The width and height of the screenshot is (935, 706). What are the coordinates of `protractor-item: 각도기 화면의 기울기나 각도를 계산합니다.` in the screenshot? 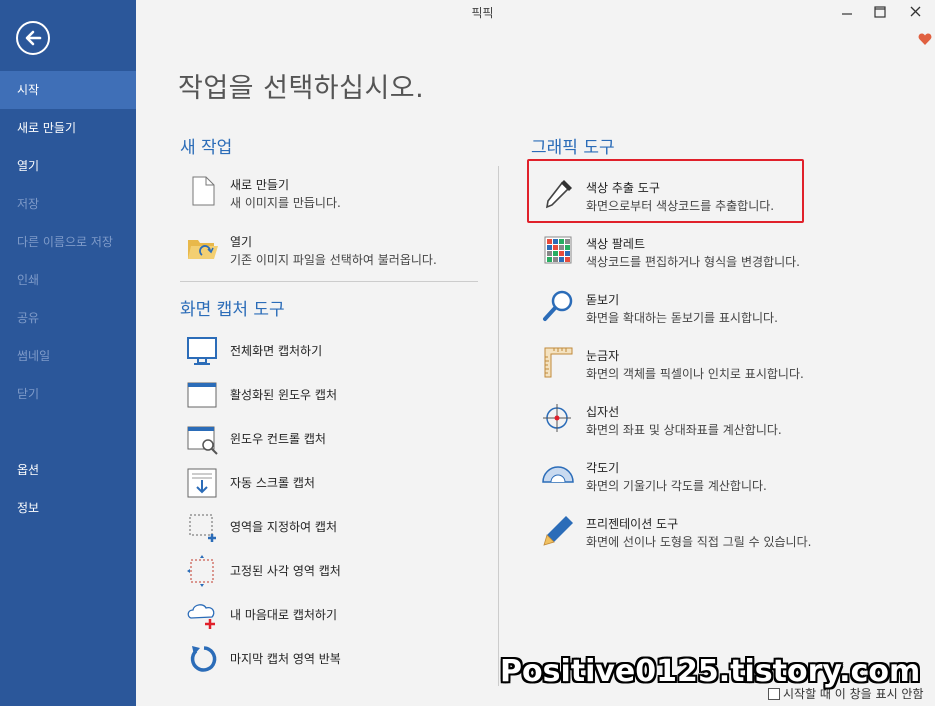 It's located at (677, 478).